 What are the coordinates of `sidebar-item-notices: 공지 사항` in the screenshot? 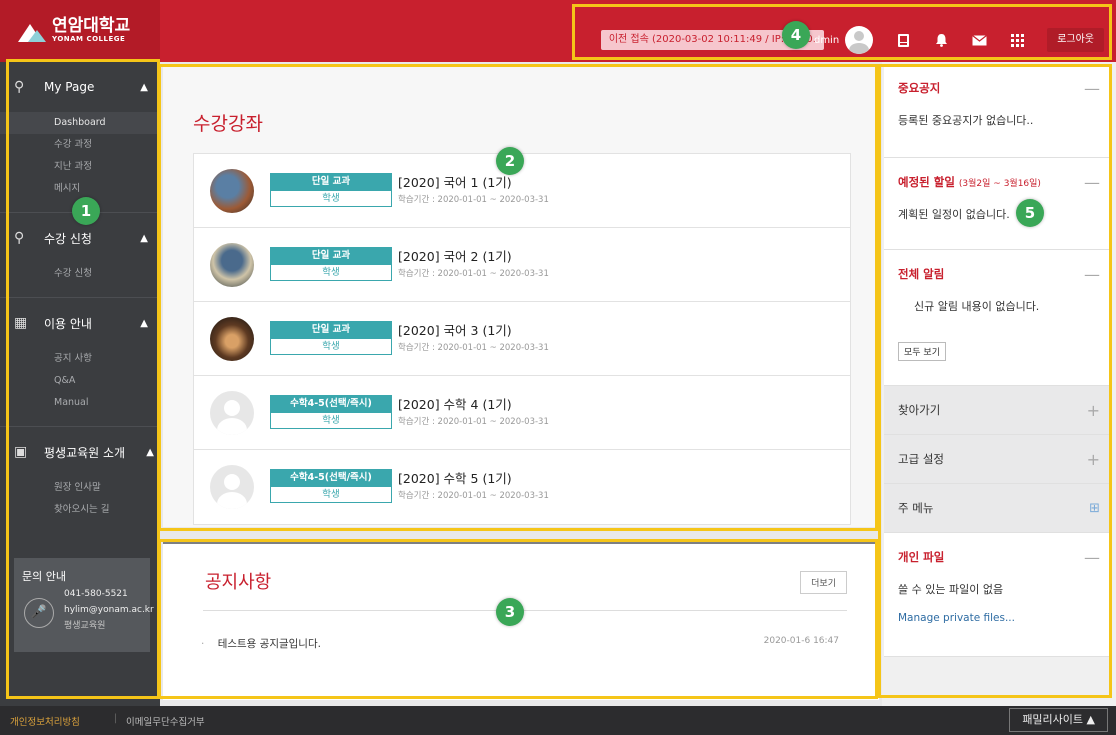 It's located at (80, 359).